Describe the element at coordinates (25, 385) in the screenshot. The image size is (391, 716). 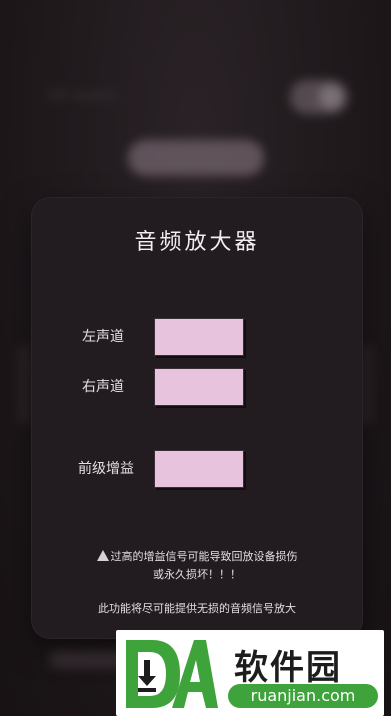
I see `background-panel-left` at that location.